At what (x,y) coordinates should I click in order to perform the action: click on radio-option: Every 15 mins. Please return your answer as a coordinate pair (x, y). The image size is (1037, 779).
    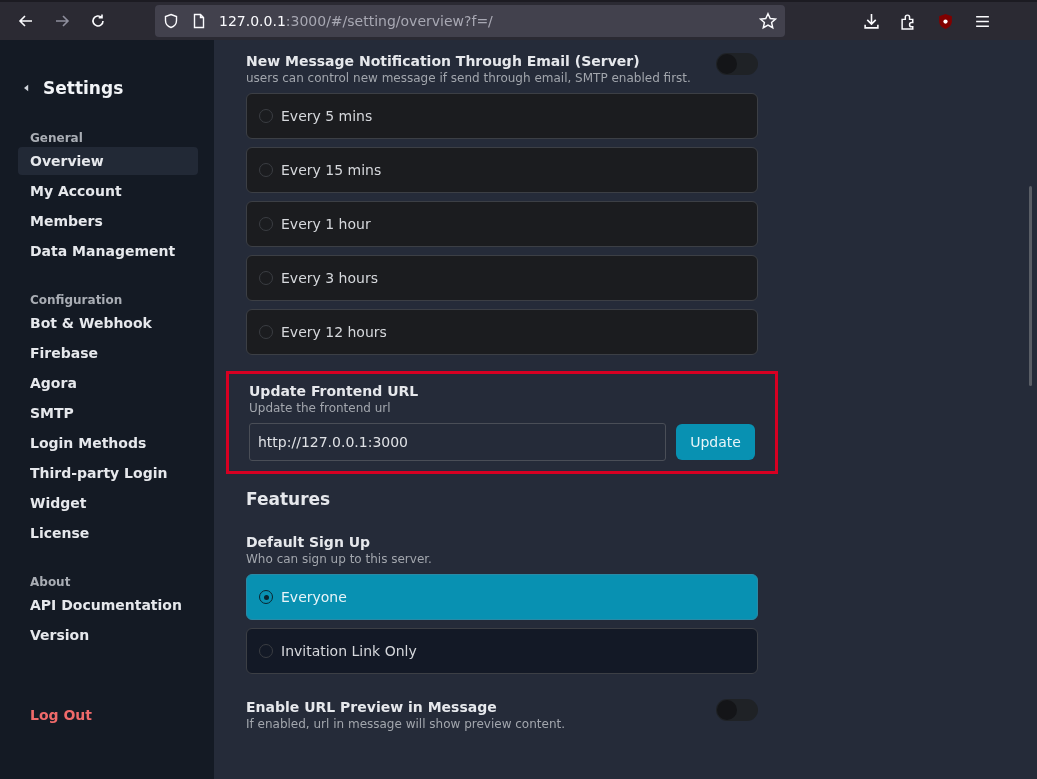
    Looking at the image, I should click on (502, 170).